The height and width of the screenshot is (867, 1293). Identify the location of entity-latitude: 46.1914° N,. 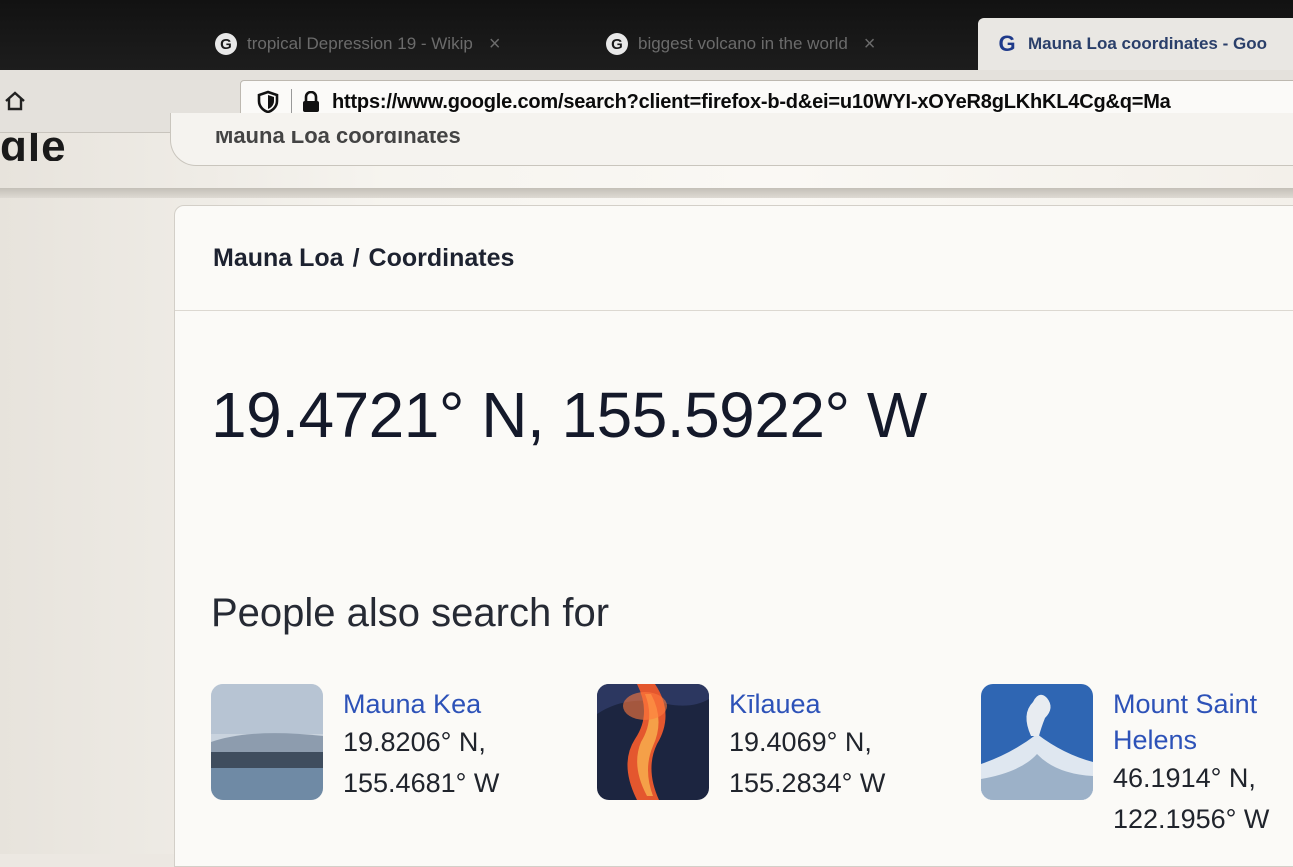
(1184, 778).